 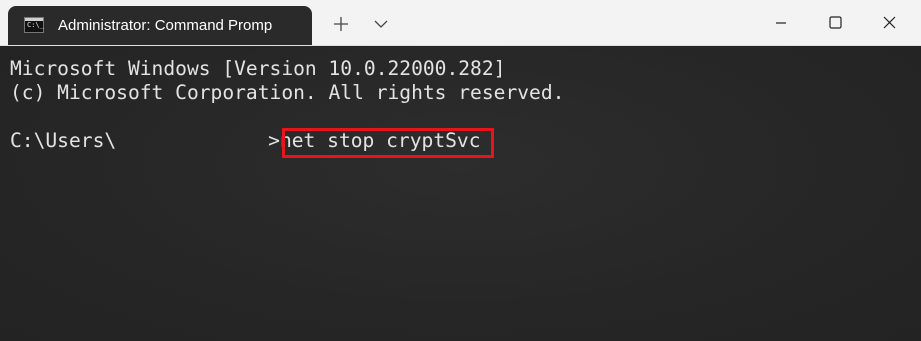 I want to click on tab-title: Administrator: Command Promp, so click(x=165, y=25).